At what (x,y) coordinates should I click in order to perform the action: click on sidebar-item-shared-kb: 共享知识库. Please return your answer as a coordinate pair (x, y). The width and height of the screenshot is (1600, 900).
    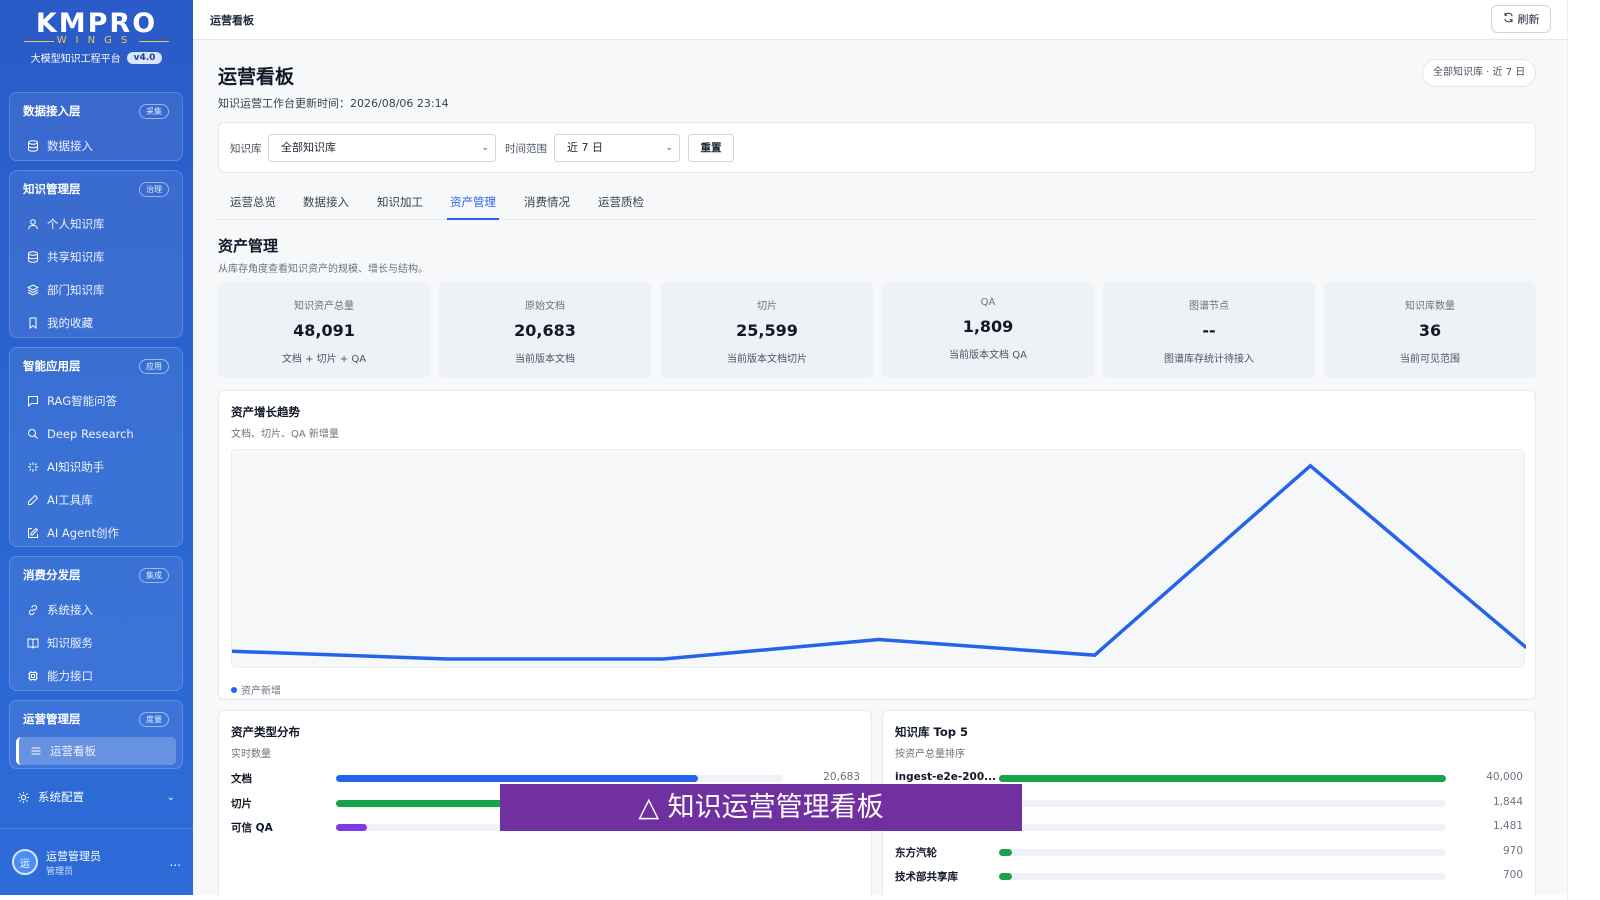
    Looking at the image, I should click on (96, 256).